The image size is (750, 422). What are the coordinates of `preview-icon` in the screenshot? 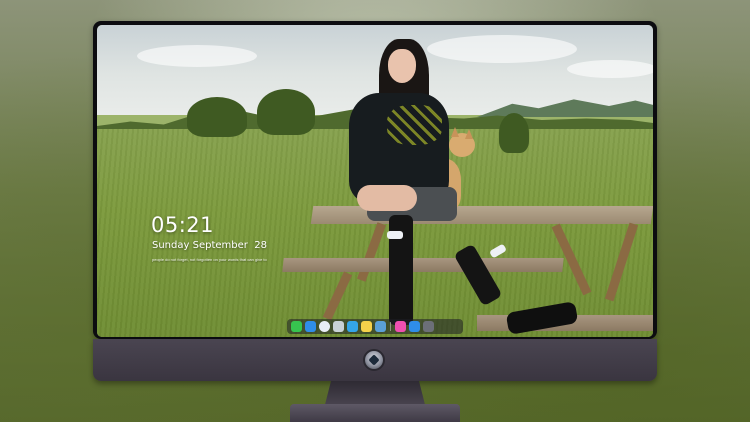 It's located at (380, 326).